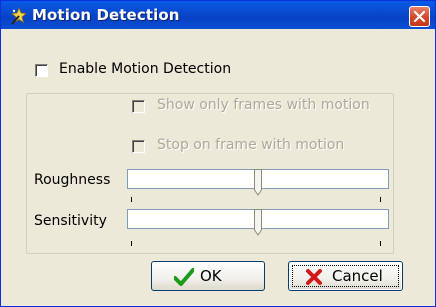 The image size is (436, 307). I want to click on show-only-frames-label: Show only frames with motion, so click(263, 105).